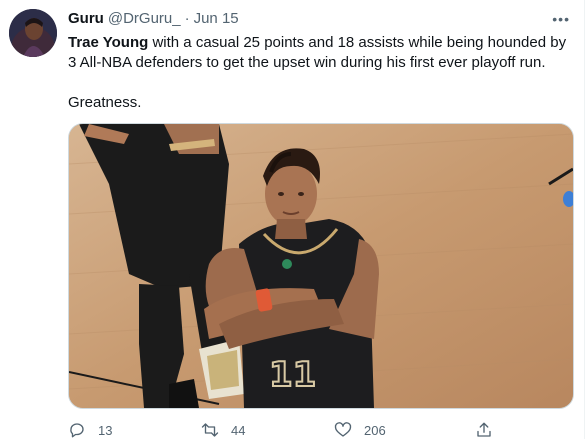  I want to click on share-button, so click(484, 429).